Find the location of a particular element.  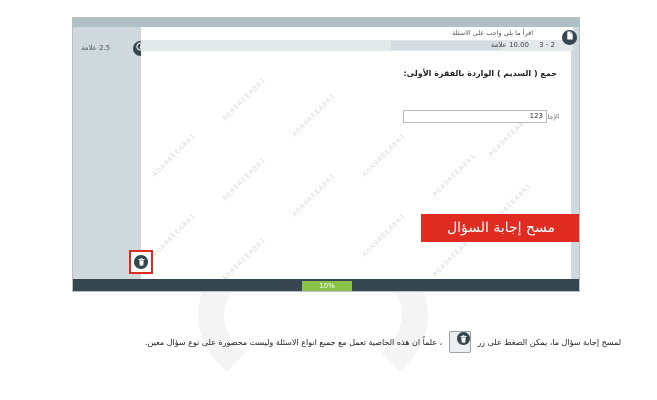

progress-indicator: 10% is located at coordinates (327, 286).